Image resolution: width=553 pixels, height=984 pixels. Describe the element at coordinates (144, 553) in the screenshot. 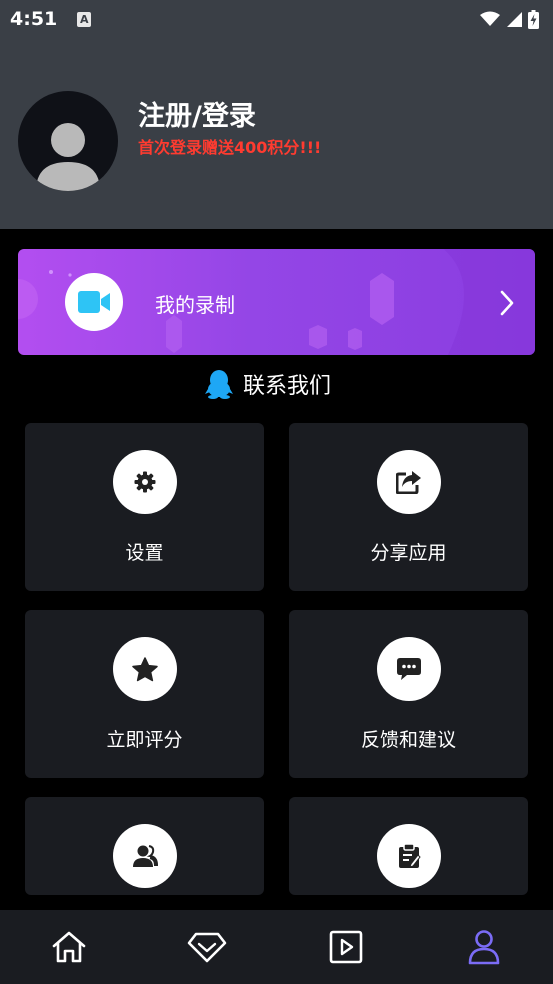

I see `settings-label: 设置` at that location.